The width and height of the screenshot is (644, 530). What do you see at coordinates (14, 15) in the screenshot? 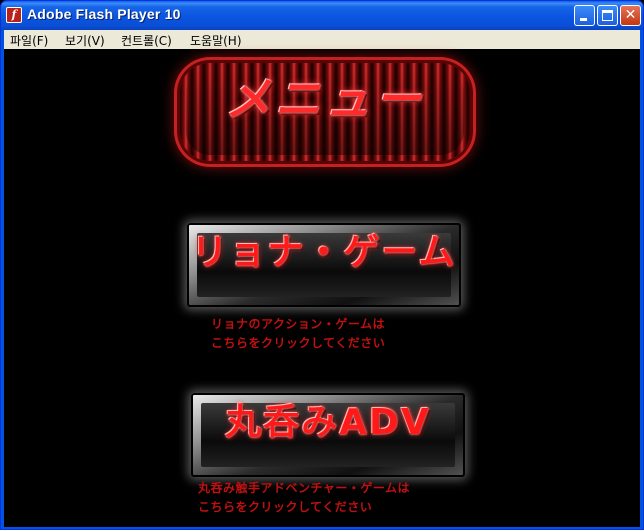
I see `flash-app-icon: f` at bounding box center [14, 15].